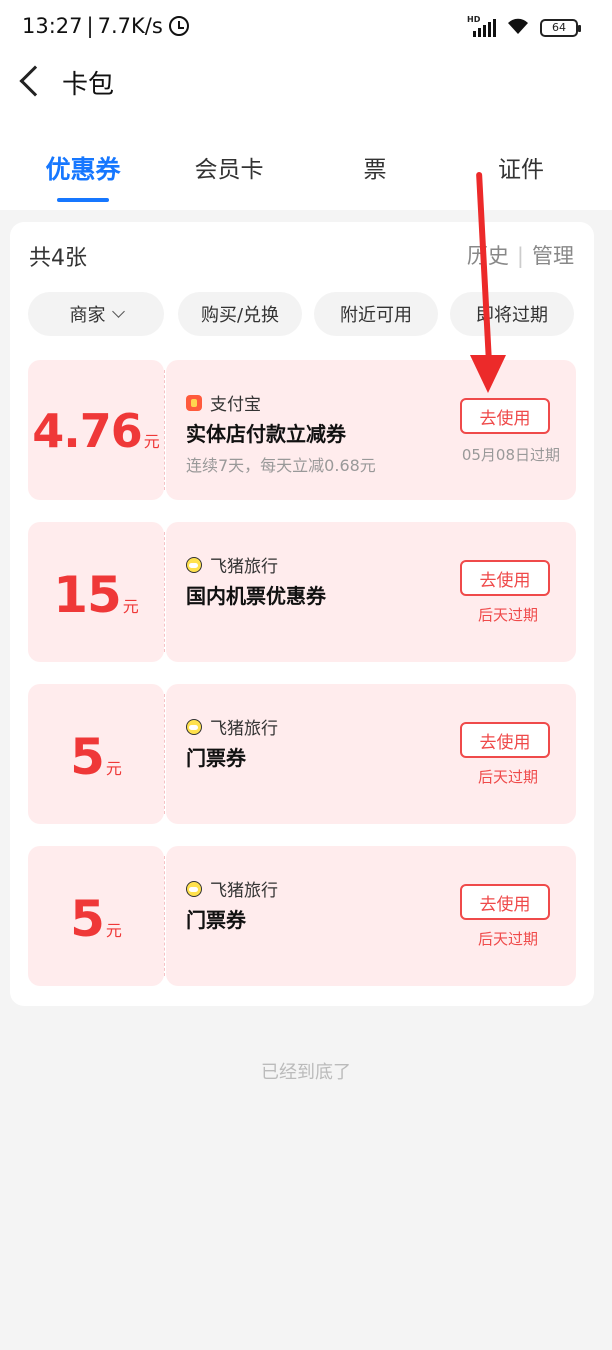  What do you see at coordinates (229, 167) in the screenshot?
I see `tab-member-cards: 会员卡` at bounding box center [229, 167].